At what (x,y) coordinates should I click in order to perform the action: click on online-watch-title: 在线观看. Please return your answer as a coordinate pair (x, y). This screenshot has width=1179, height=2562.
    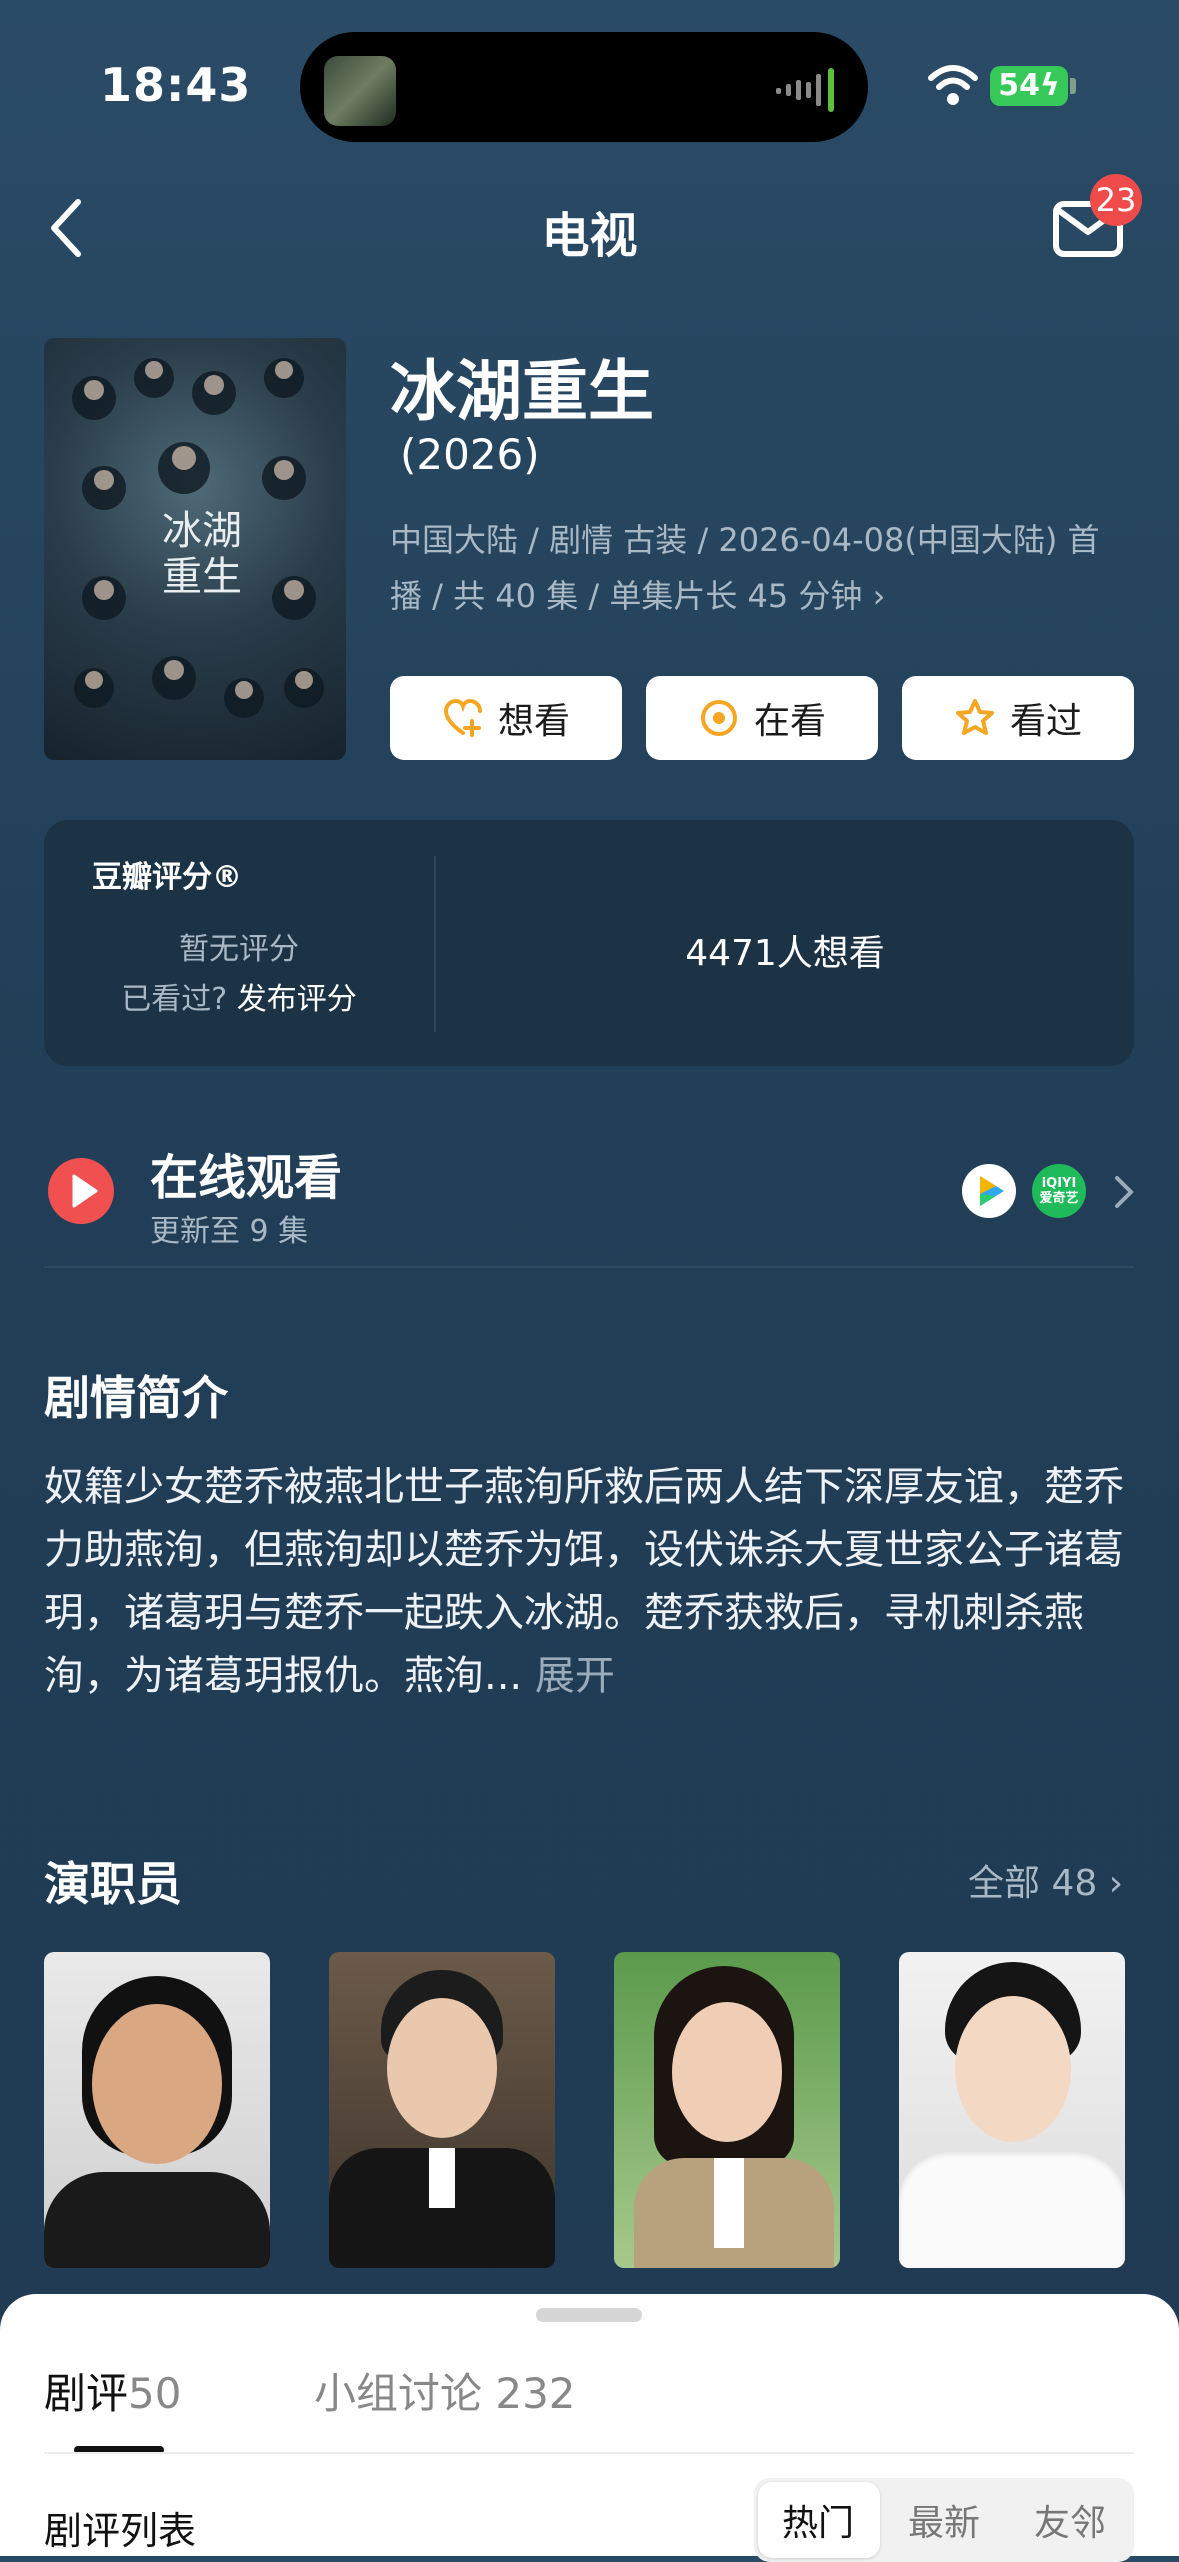
    Looking at the image, I should click on (246, 1173).